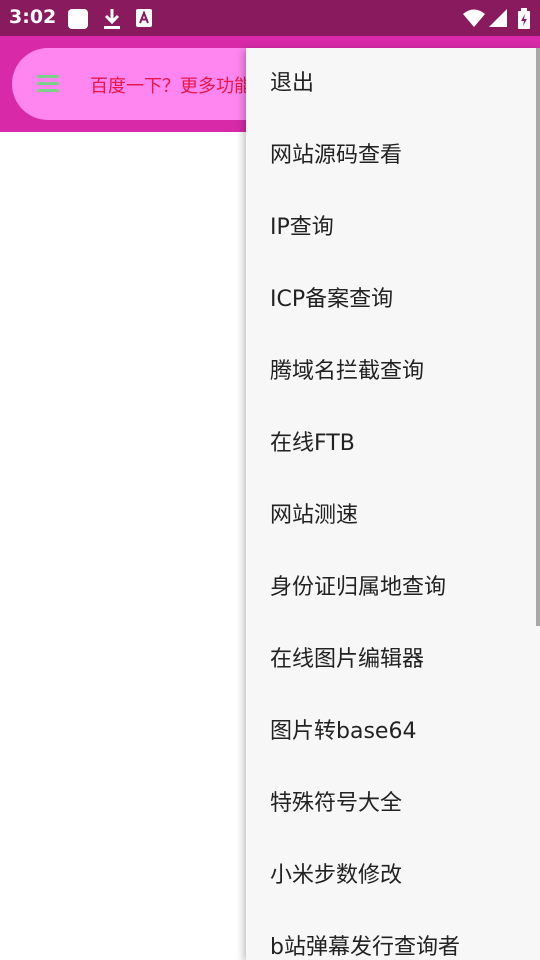 This screenshot has width=540, height=960. I want to click on signal-icon, so click(498, 20).